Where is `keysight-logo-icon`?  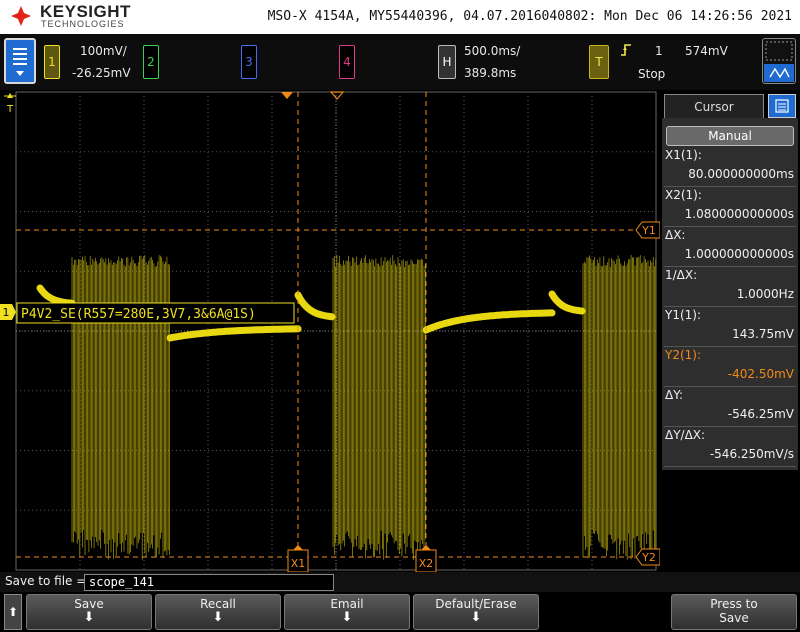
keysight-logo-icon is located at coordinates (21, 16).